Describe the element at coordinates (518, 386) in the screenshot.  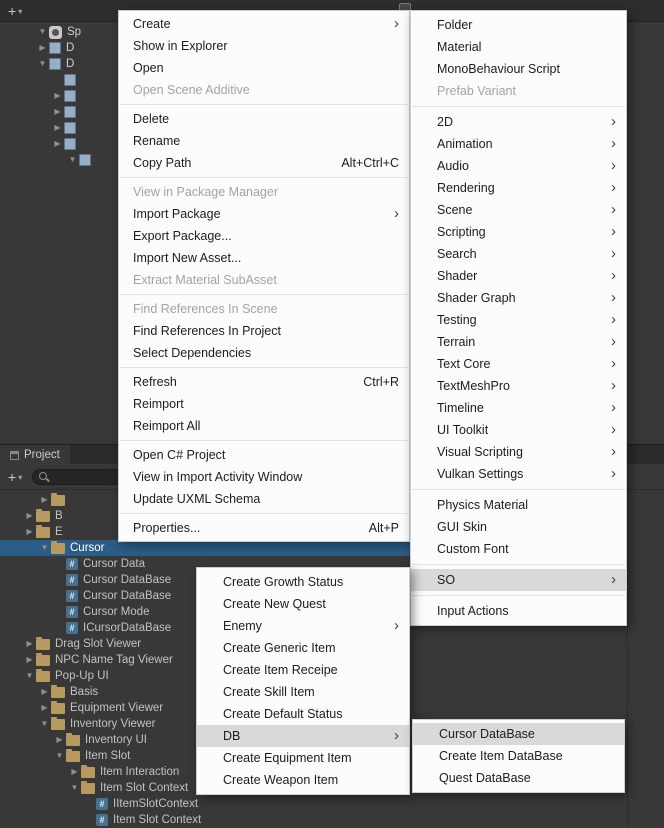
I see `menu-item-textmeshpro: TextMeshPro ›` at that location.